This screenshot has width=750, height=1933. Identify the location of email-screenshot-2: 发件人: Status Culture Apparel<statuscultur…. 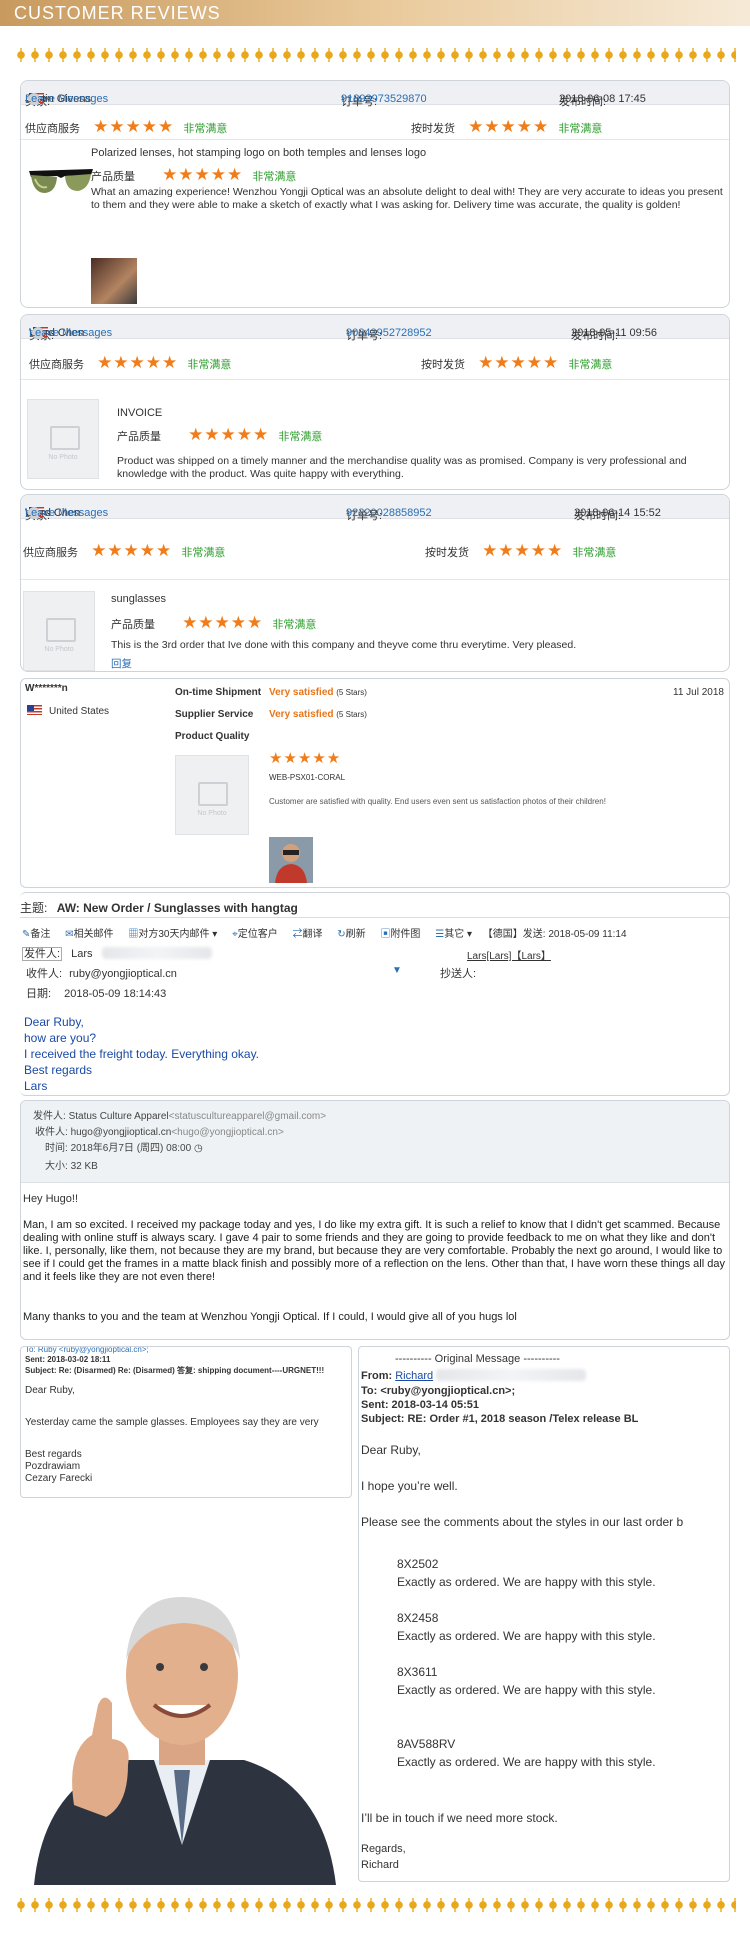
(375, 1220).